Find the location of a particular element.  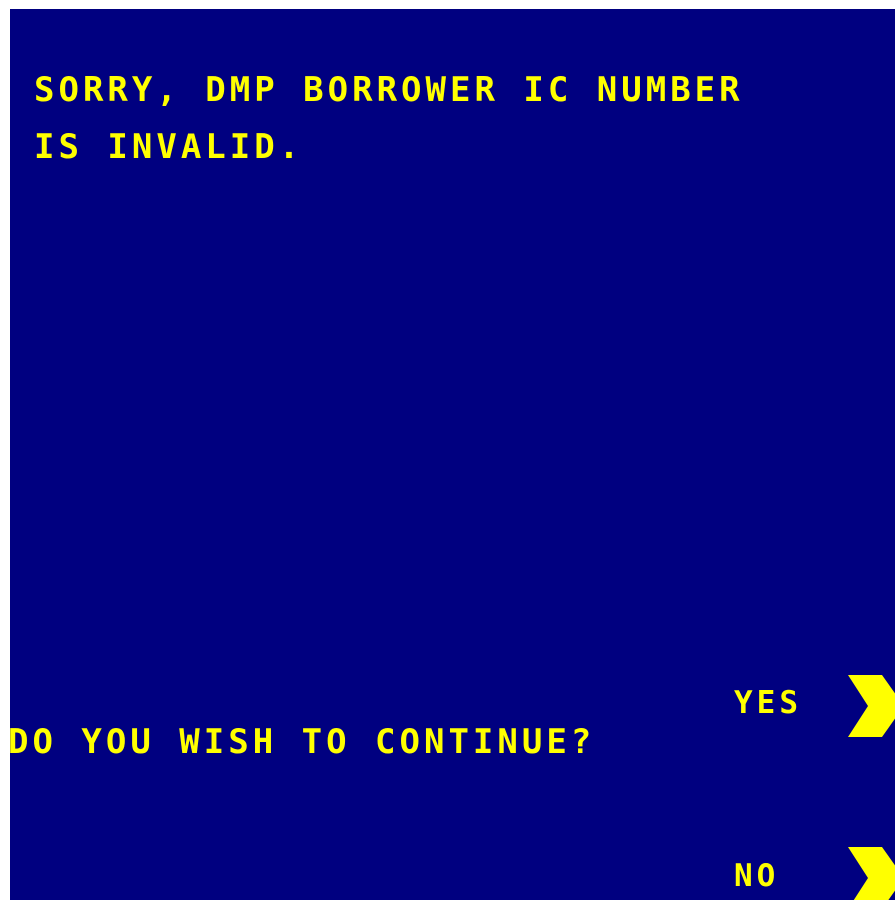

error-message-line-1: SORRY, DMP BORROWER IC NUMBER is located at coordinates (389, 90).